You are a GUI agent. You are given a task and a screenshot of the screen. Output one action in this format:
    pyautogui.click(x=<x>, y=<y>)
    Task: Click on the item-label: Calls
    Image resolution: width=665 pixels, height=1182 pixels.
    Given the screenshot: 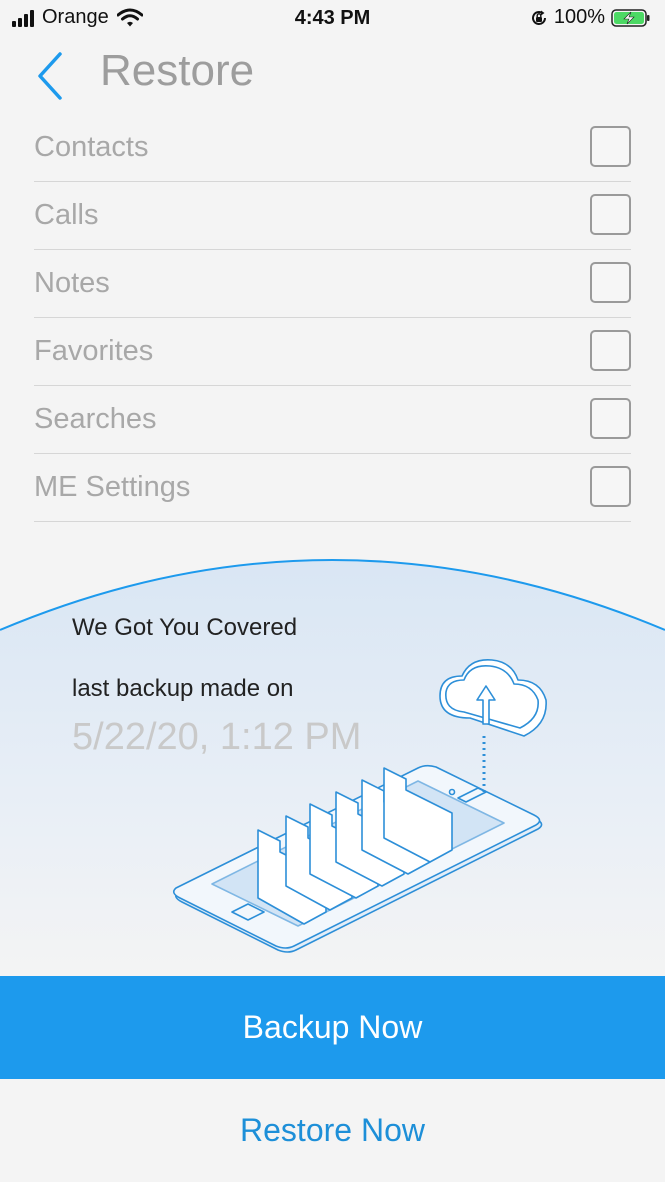 What is the action you would take?
    pyautogui.click(x=66, y=215)
    